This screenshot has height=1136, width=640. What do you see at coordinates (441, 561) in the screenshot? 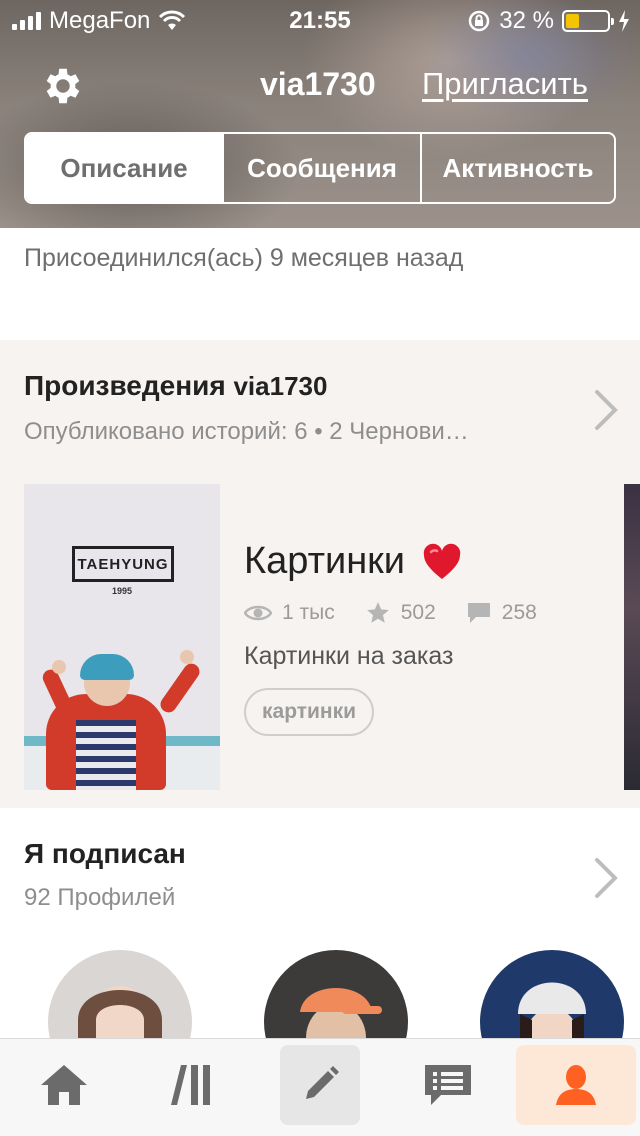
I see `heart-emoji-icon` at bounding box center [441, 561].